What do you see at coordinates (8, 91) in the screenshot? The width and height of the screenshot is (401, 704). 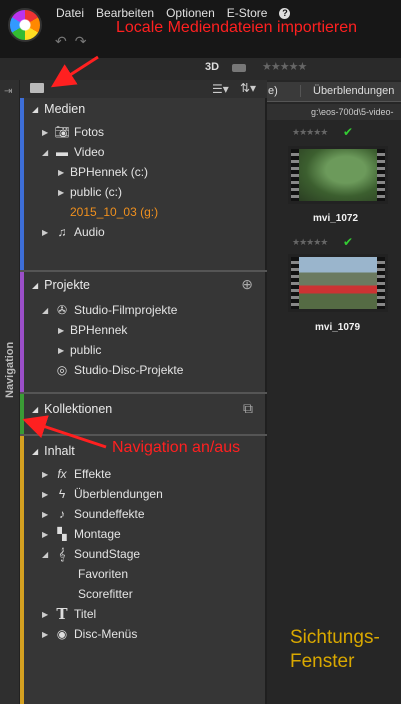 I see `pin-icon: ⇥` at bounding box center [8, 91].